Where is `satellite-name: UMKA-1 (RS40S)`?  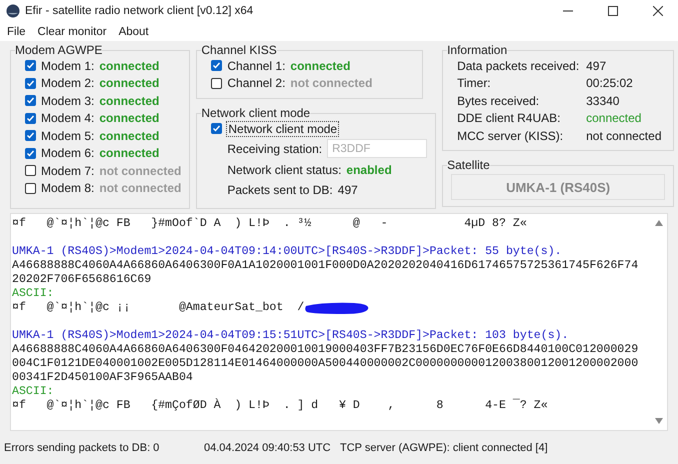 satellite-name: UMKA-1 (RS40S) is located at coordinates (558, 187).